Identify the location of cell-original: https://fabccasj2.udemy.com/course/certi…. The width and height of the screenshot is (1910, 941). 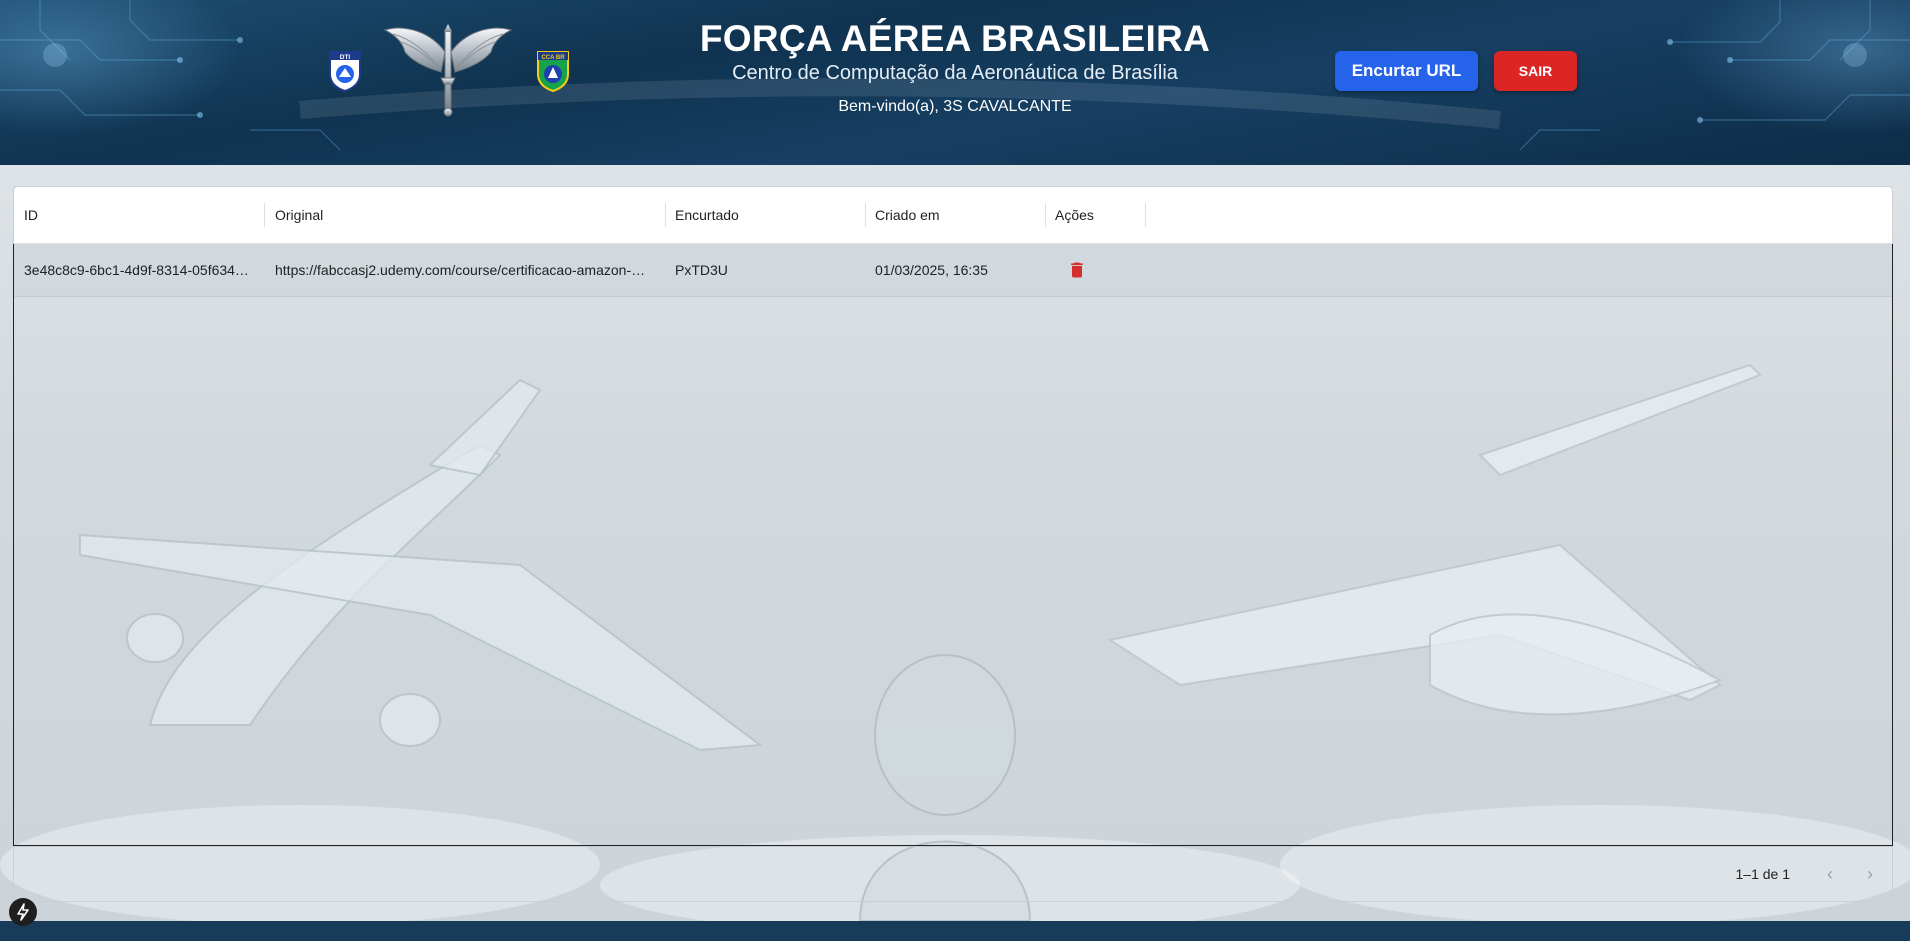
(460, 270).